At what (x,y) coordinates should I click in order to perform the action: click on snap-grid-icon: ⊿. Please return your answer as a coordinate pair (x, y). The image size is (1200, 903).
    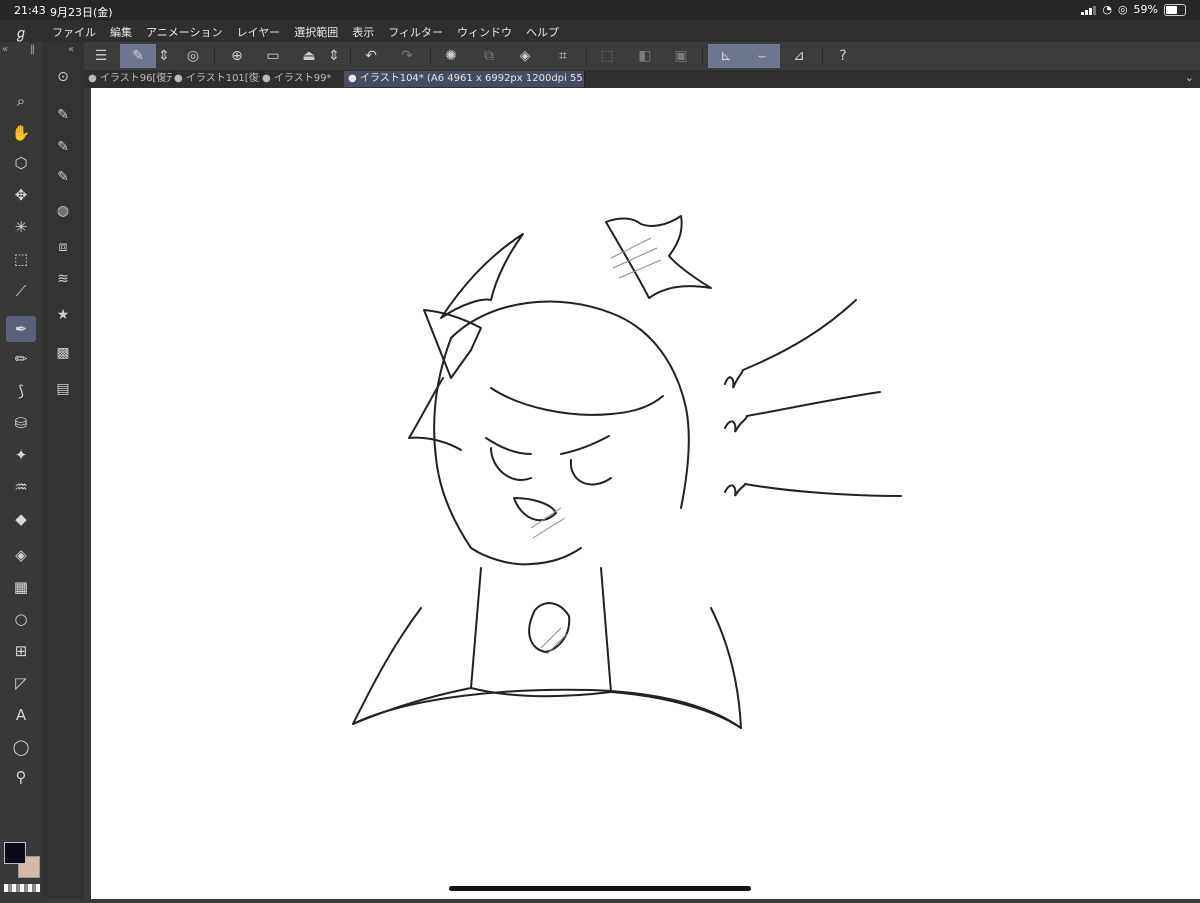
    Looking at the image, I should click on (799, 56).